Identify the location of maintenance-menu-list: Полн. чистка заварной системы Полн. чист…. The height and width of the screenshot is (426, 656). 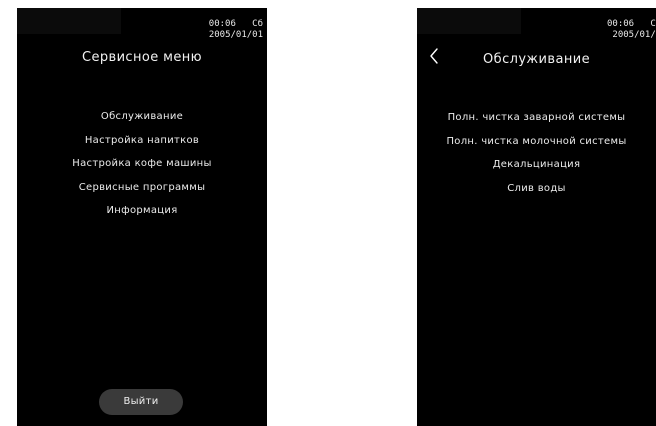
(536, 153).